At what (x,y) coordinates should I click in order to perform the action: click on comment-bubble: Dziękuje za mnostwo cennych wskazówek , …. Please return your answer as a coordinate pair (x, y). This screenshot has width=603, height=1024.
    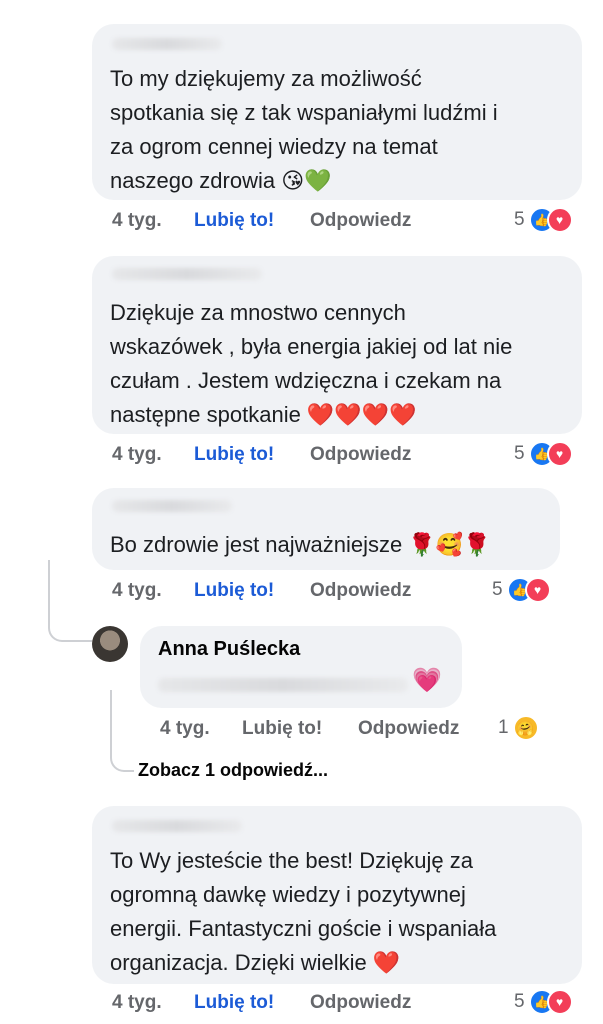
    Looking at the image, I should click on (337, 345).